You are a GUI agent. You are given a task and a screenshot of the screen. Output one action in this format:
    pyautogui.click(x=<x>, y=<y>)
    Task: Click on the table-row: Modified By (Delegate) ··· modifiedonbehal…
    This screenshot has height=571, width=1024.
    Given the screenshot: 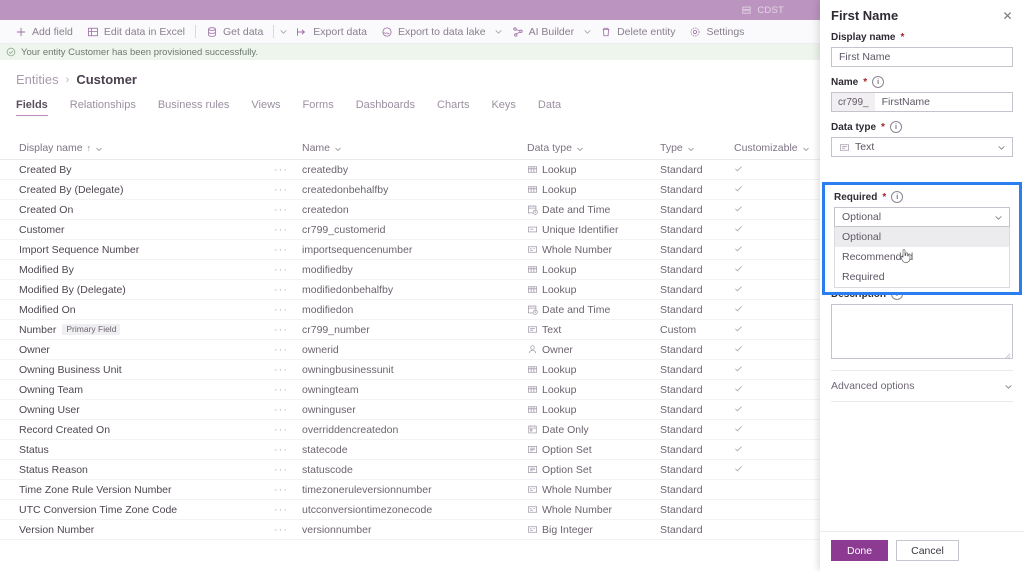 What is the action you would take?
    pyautogui.click(x=412, y=290)
    